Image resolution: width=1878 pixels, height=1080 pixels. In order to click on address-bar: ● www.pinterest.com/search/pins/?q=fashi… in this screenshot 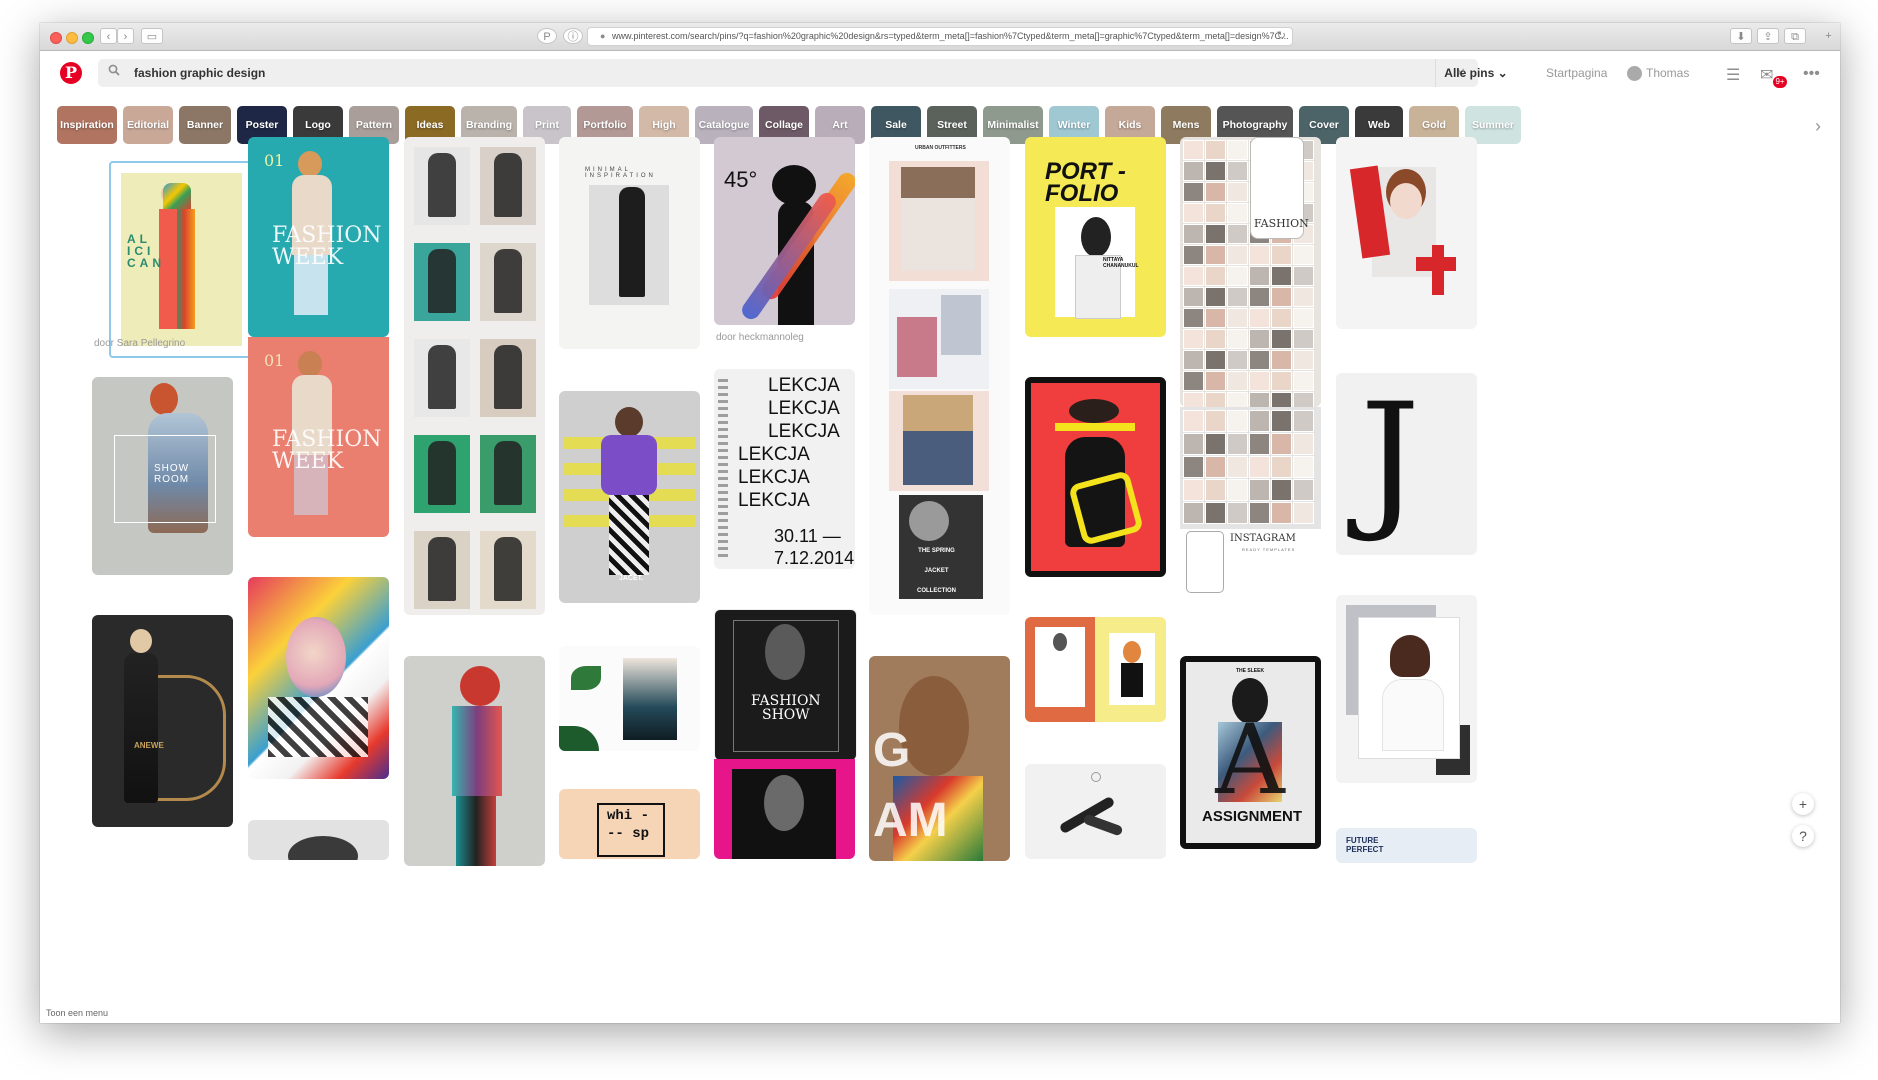, I will do `click(940, 36)`.